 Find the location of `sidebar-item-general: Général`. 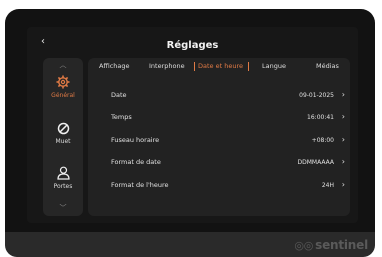

sidebar-item-general: Général is located at coordinates (63, 87).